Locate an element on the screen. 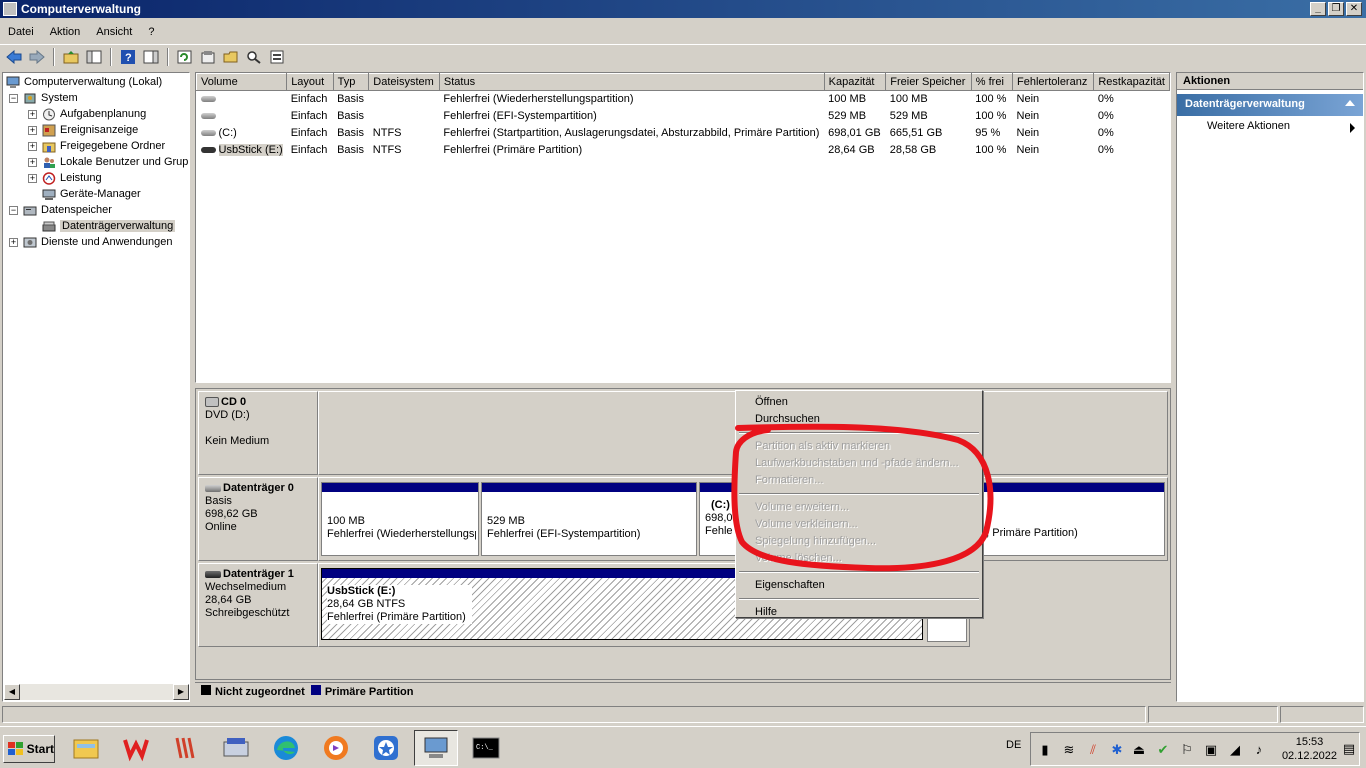 This screenshot has width=1366, height=768. tree-root: Computerverwaltung (Lokal) is located at coordinates (83, 82).